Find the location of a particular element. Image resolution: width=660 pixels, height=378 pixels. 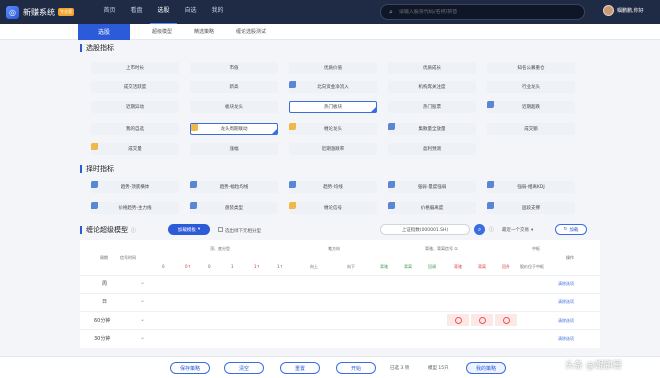

search-icon: ⌕ is located at coordinates (479, 229).